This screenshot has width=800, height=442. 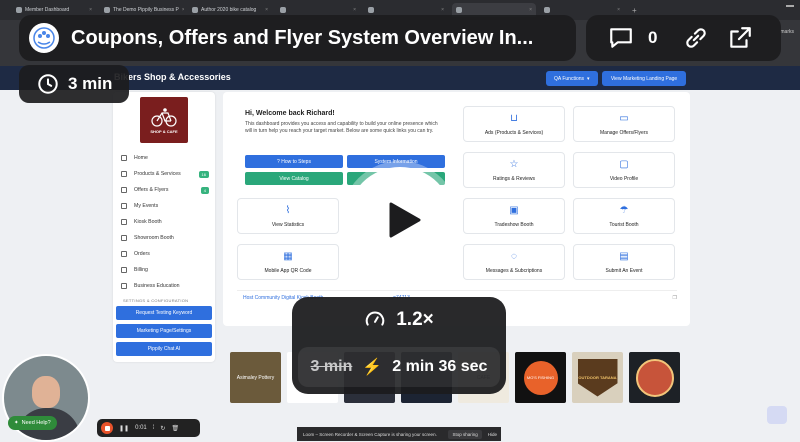 What do you see at coordinates (46, 392) in the screenshot?
I see `presenter-head` at bounding box center [46, 392].